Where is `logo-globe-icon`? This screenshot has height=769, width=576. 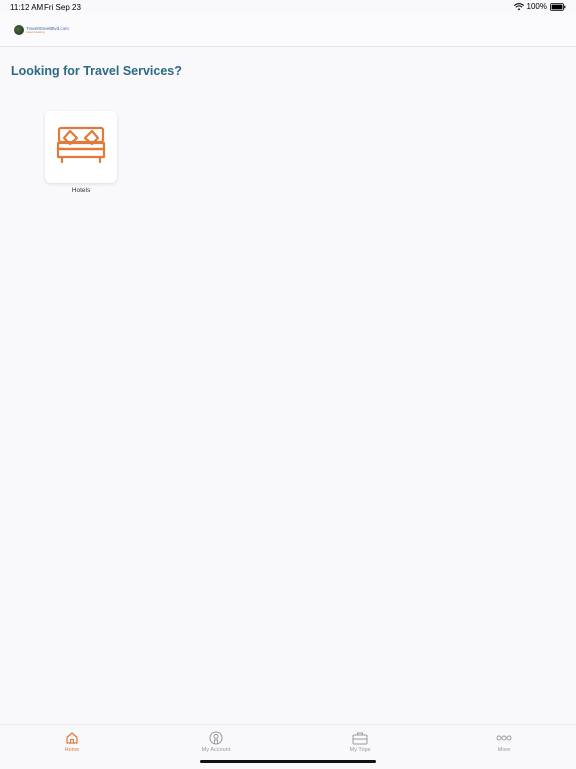
logo-globe-icon is located at coordinates (19, 30).